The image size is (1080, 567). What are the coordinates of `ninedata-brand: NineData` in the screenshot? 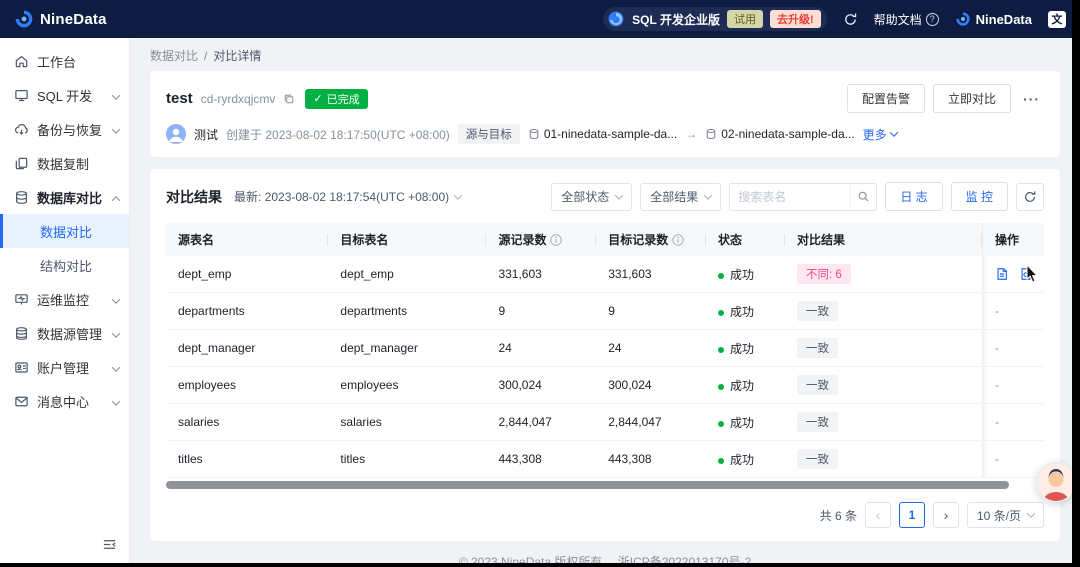 It's located at (60, 19).